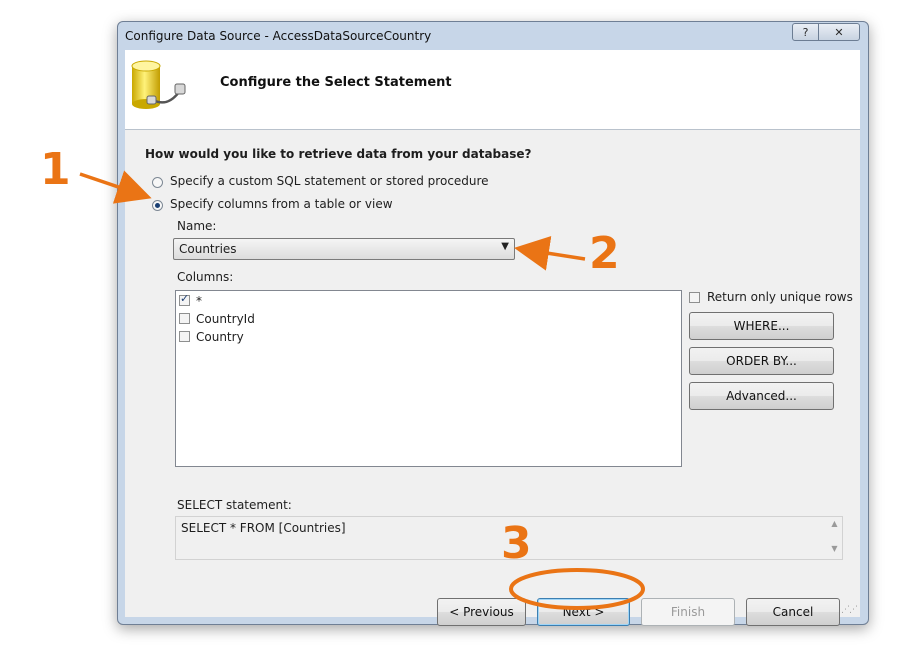 This screenshot has height=667, width=923. I want to click on arrow-to-radio, so click(115, 187).